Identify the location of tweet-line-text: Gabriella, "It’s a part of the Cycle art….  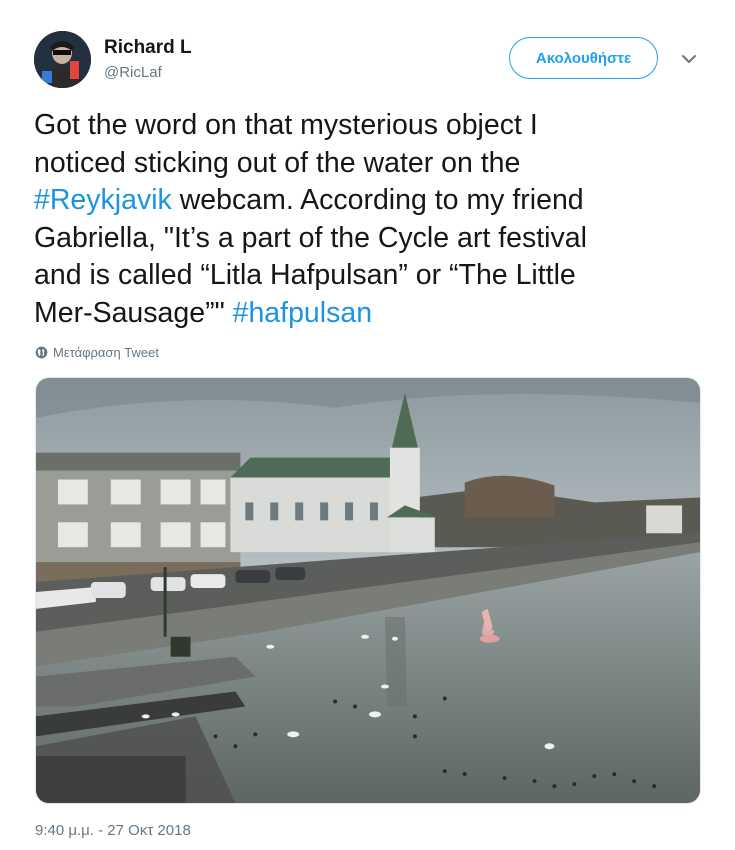
(310, 237).